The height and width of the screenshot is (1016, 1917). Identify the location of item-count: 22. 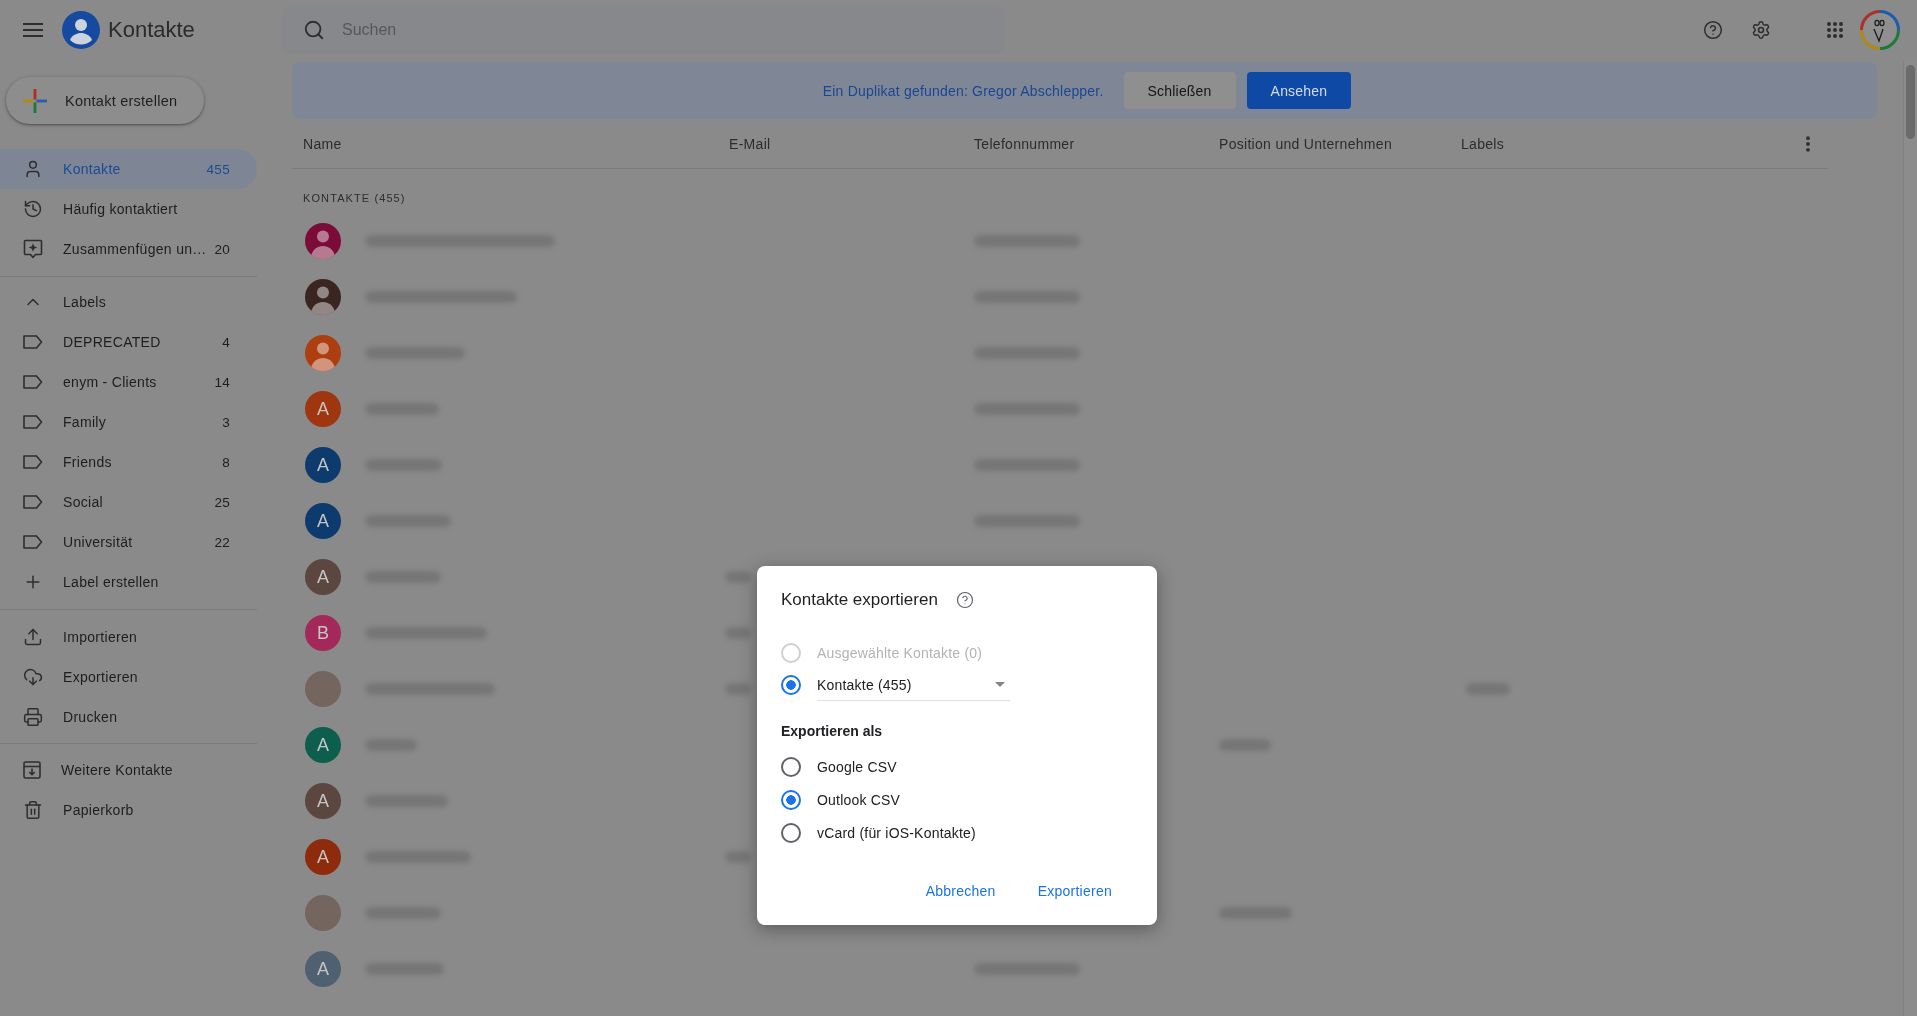
(222, 542).